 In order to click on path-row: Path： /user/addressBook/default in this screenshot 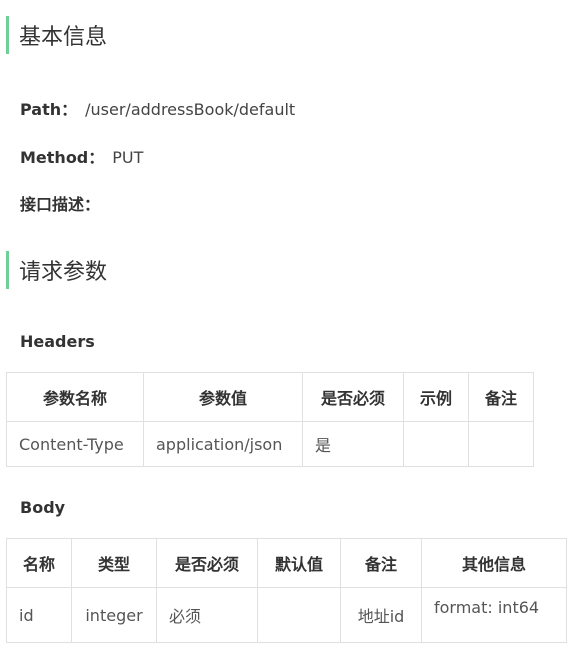, I will do `click(157, 108)`.